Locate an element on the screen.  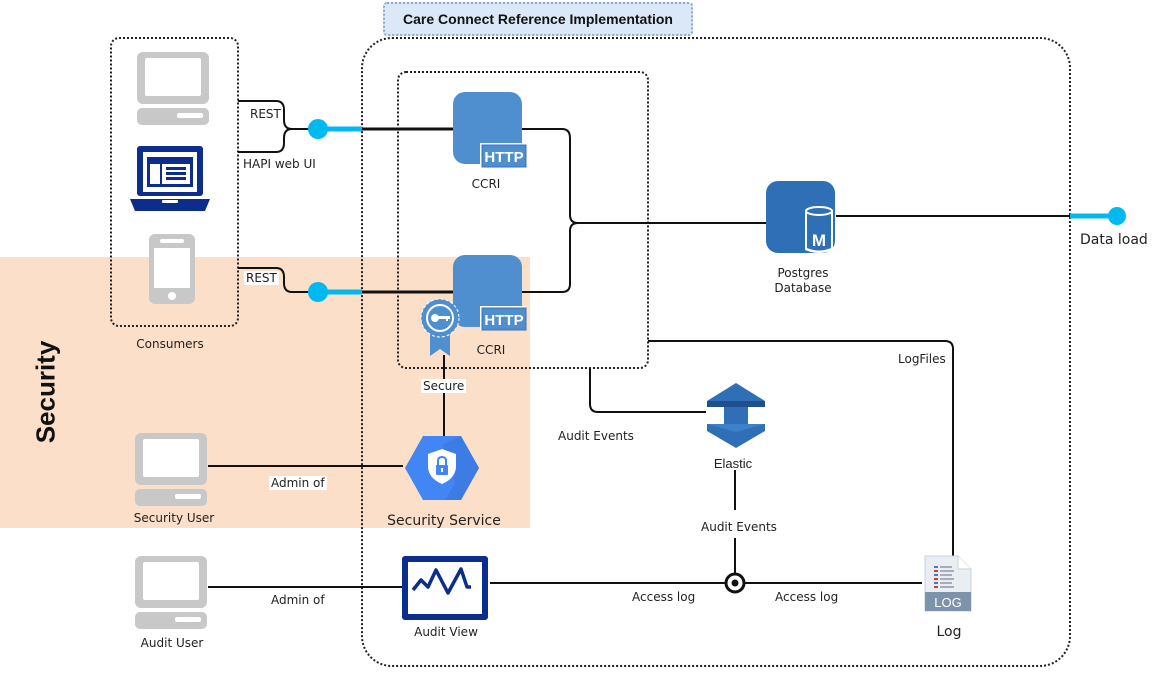
postgres-database-icon: M is located at coordinates (800, 217).